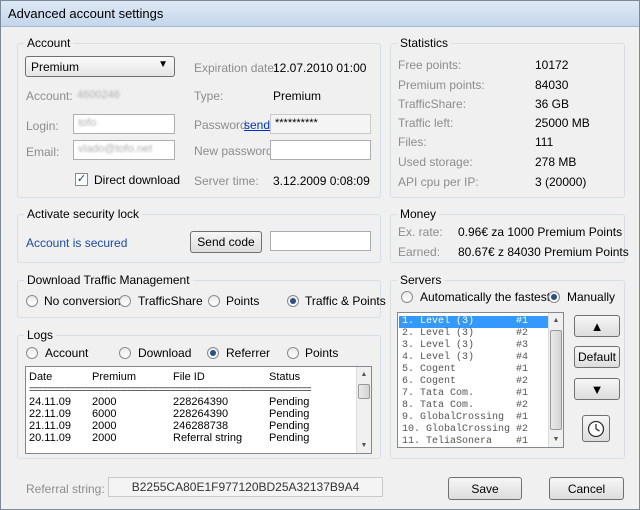  What do you see at coordinates (297, 96) in the screenshot?
I see `type-value: Premium` at bounding box center [297, 96].